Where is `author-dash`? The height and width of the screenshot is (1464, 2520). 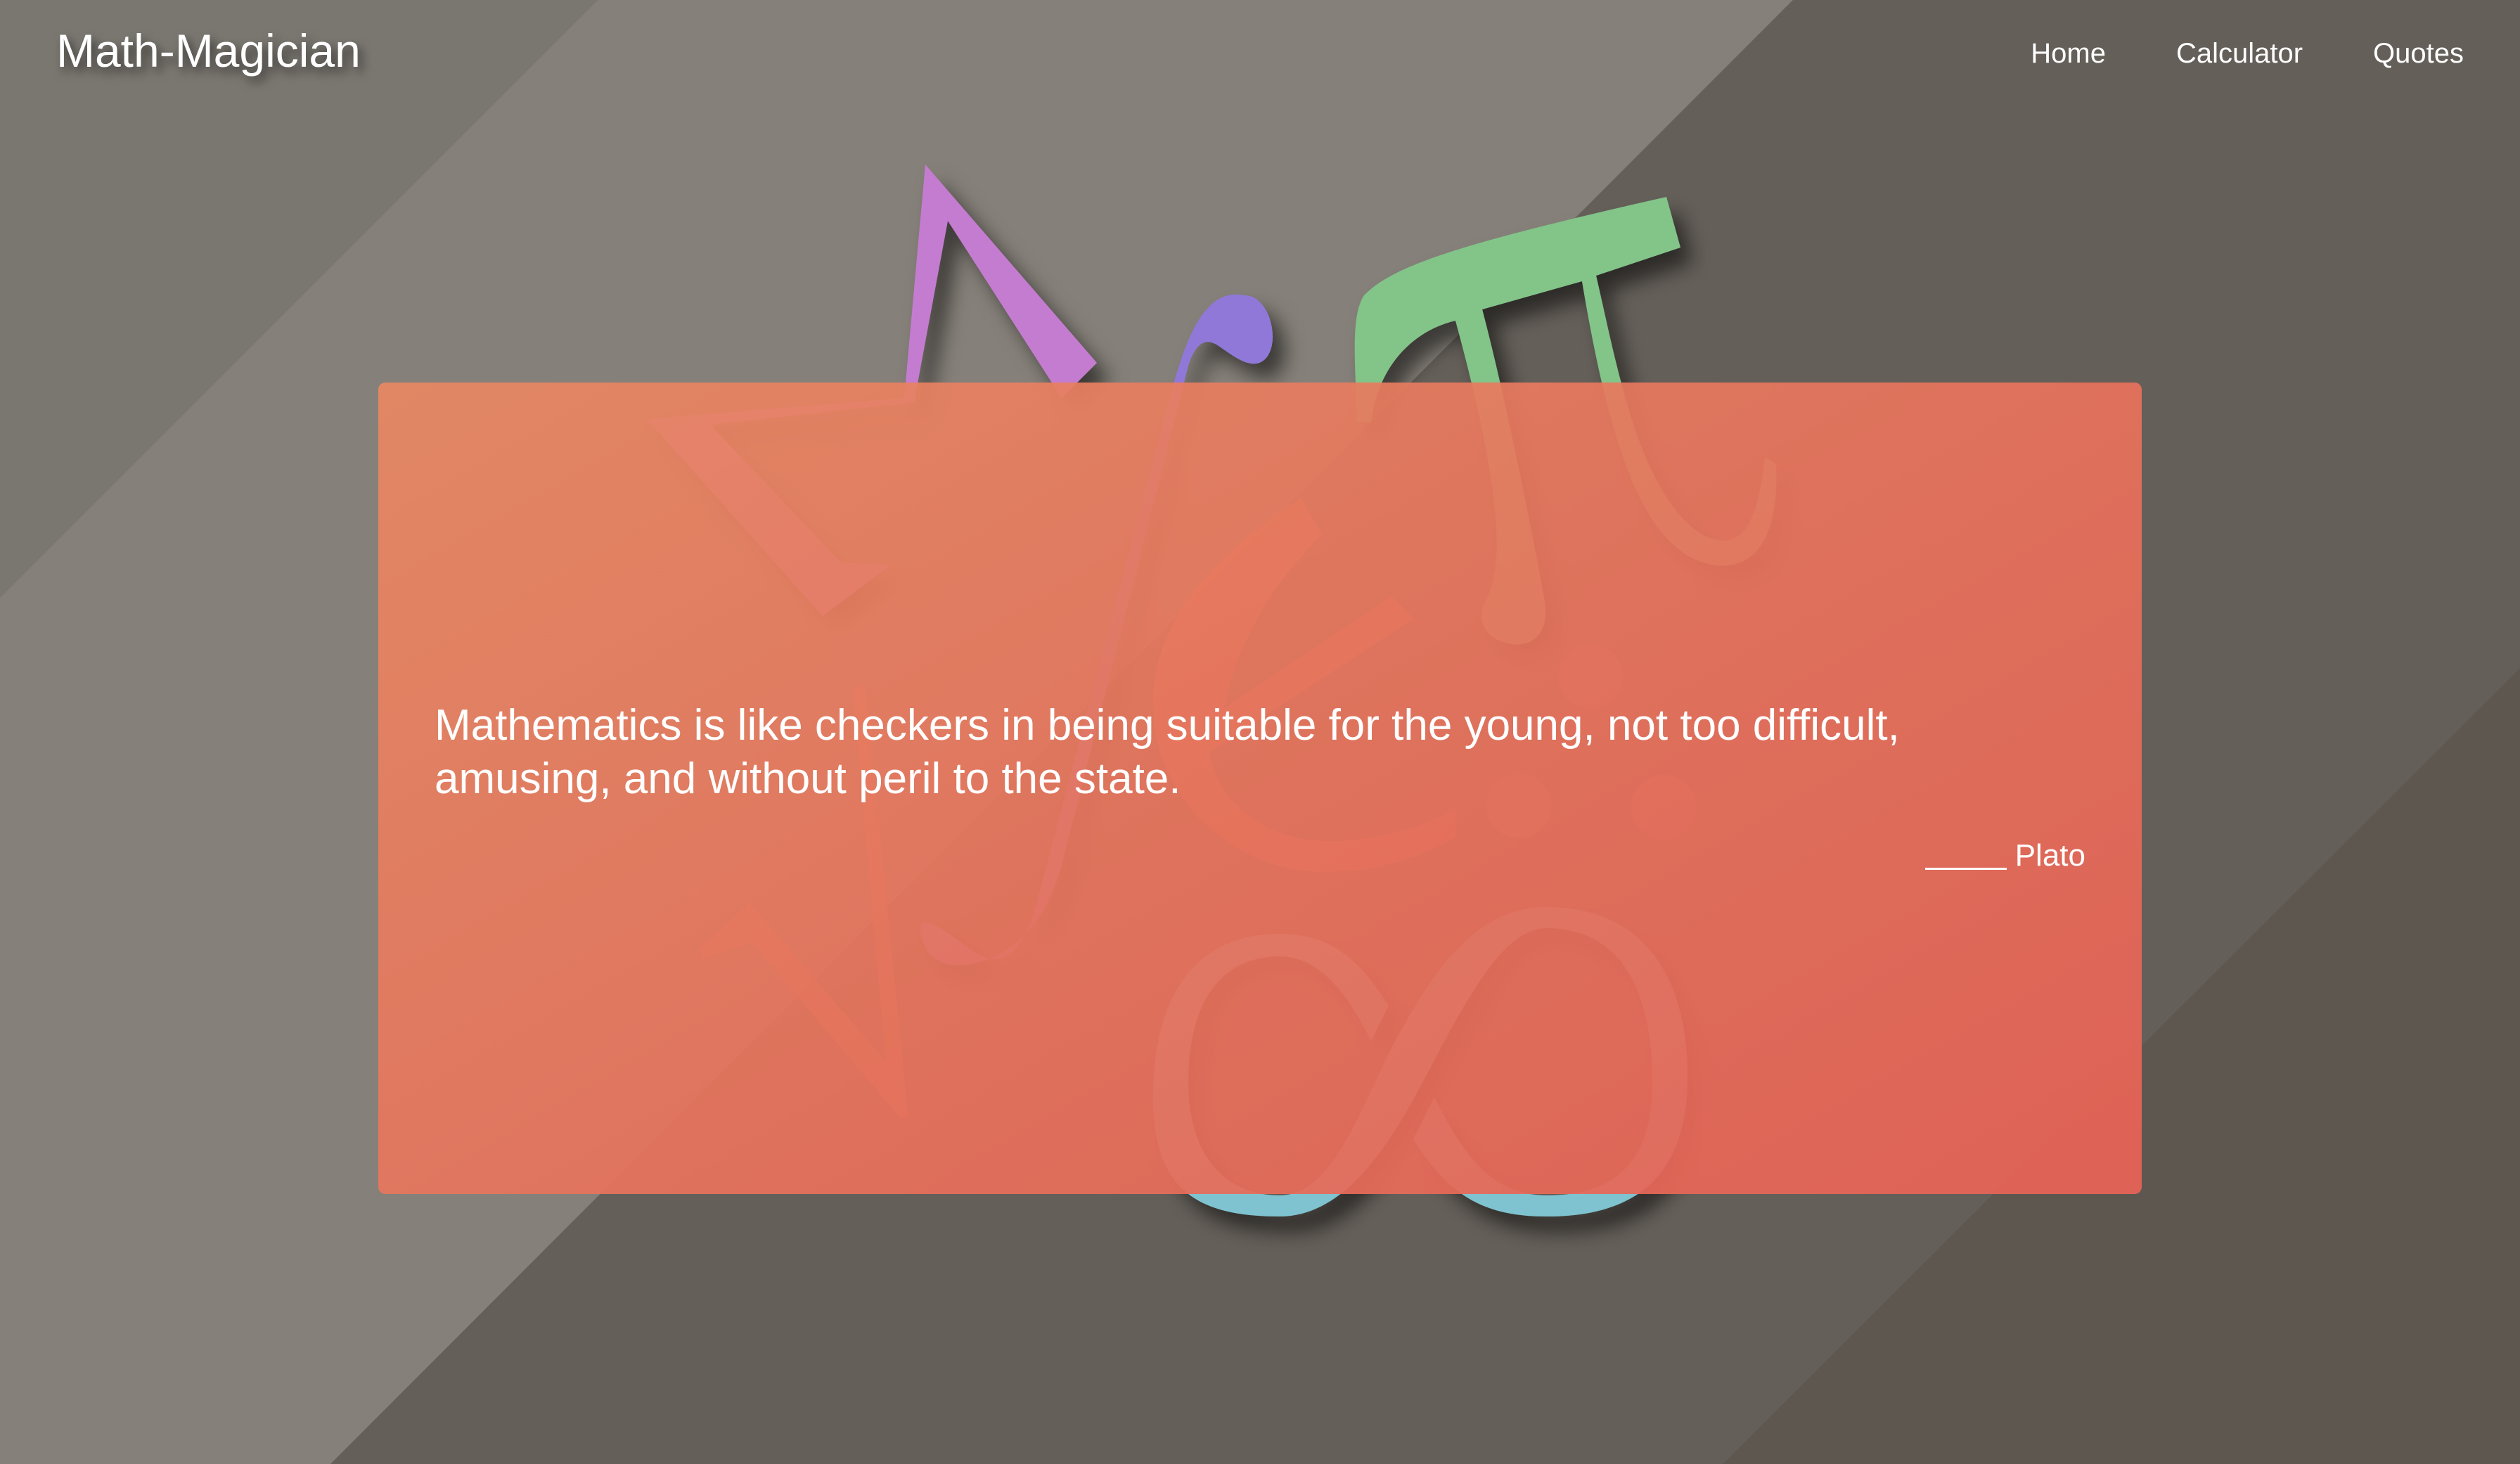 author-dash is located at coordinates (1965, 869).